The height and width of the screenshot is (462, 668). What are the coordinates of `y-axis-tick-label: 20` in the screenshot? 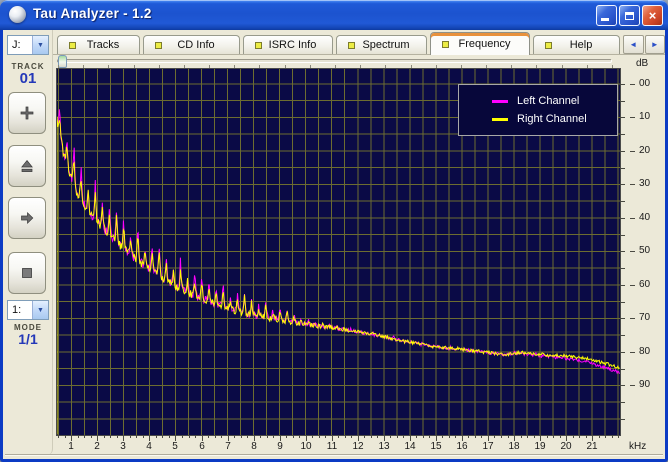 It's located at (645, 150).